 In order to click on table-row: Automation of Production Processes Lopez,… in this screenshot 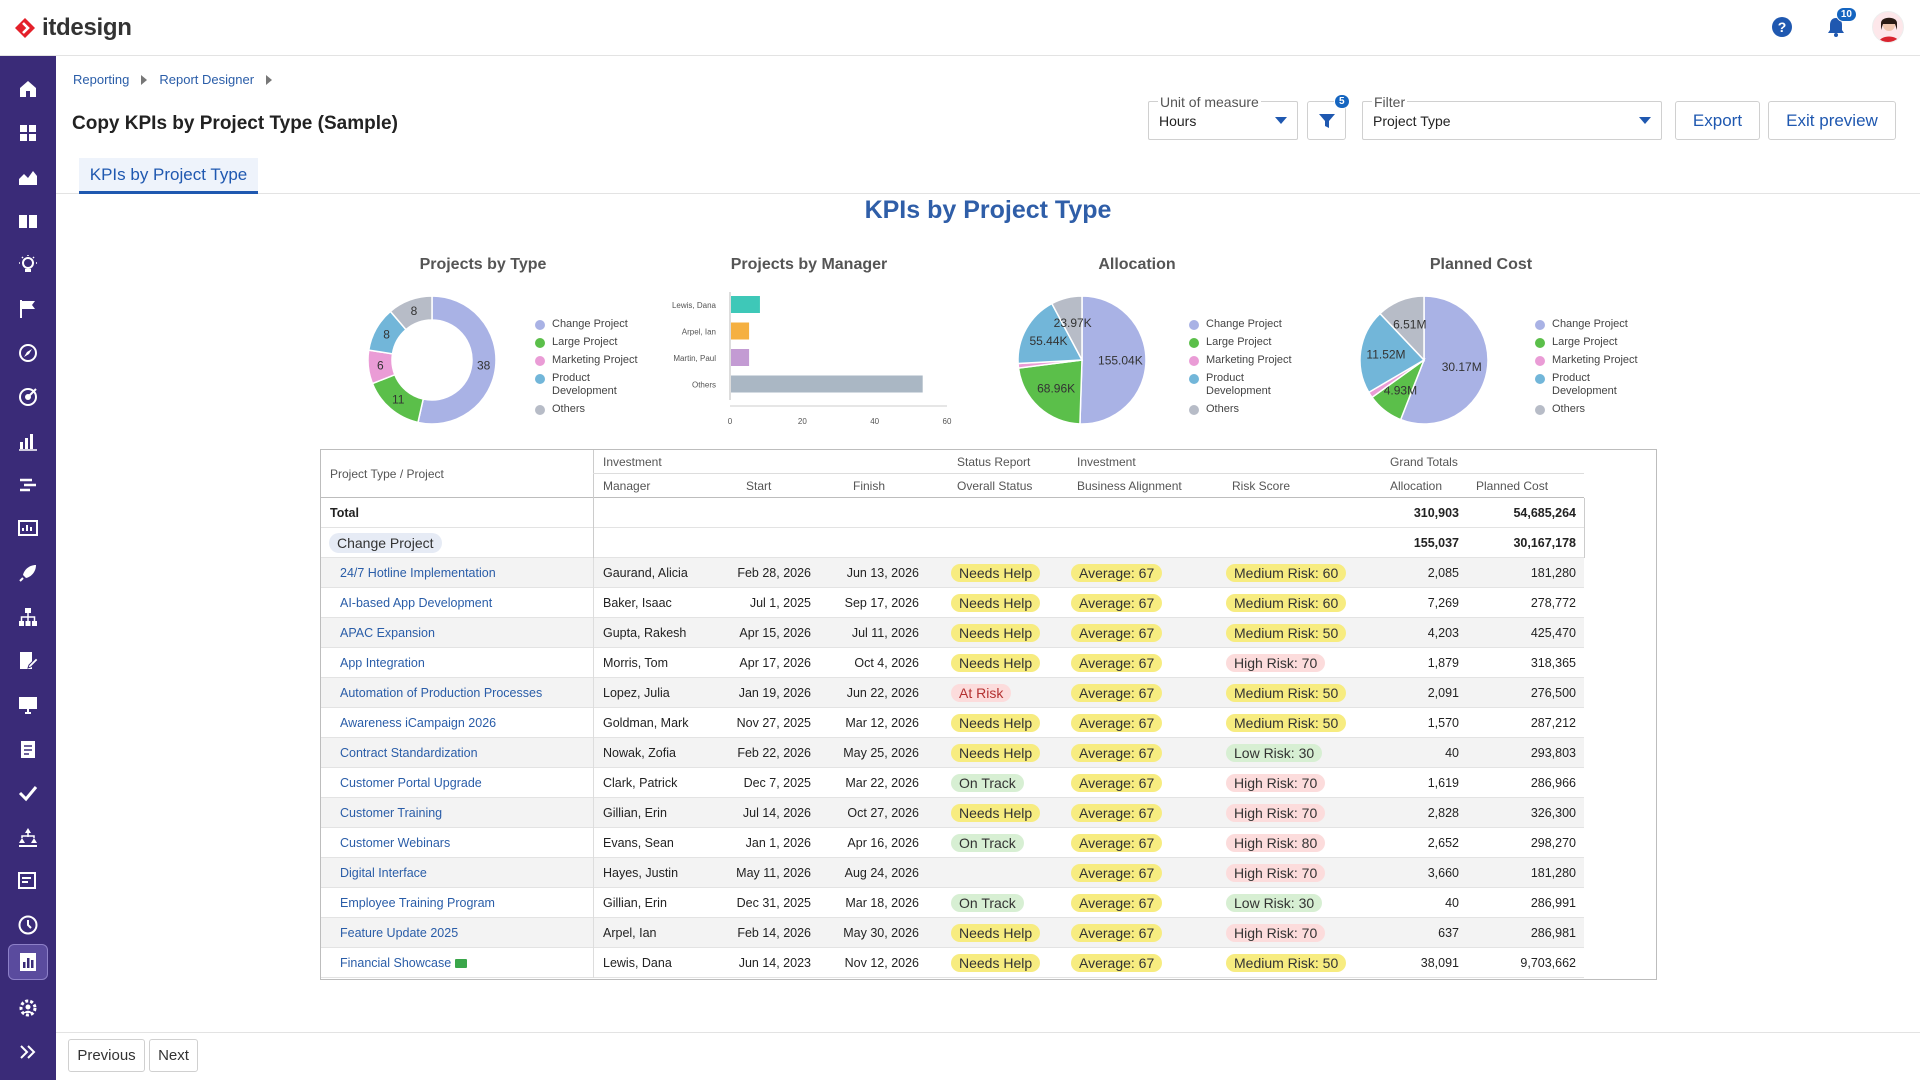, I will do `click(952, 693)`.